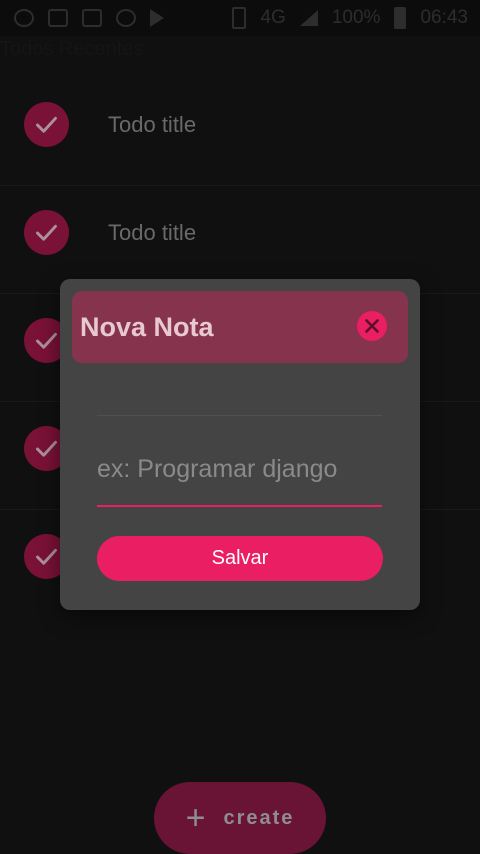  I want to click on save-button: Salvar, so click(240, 558).